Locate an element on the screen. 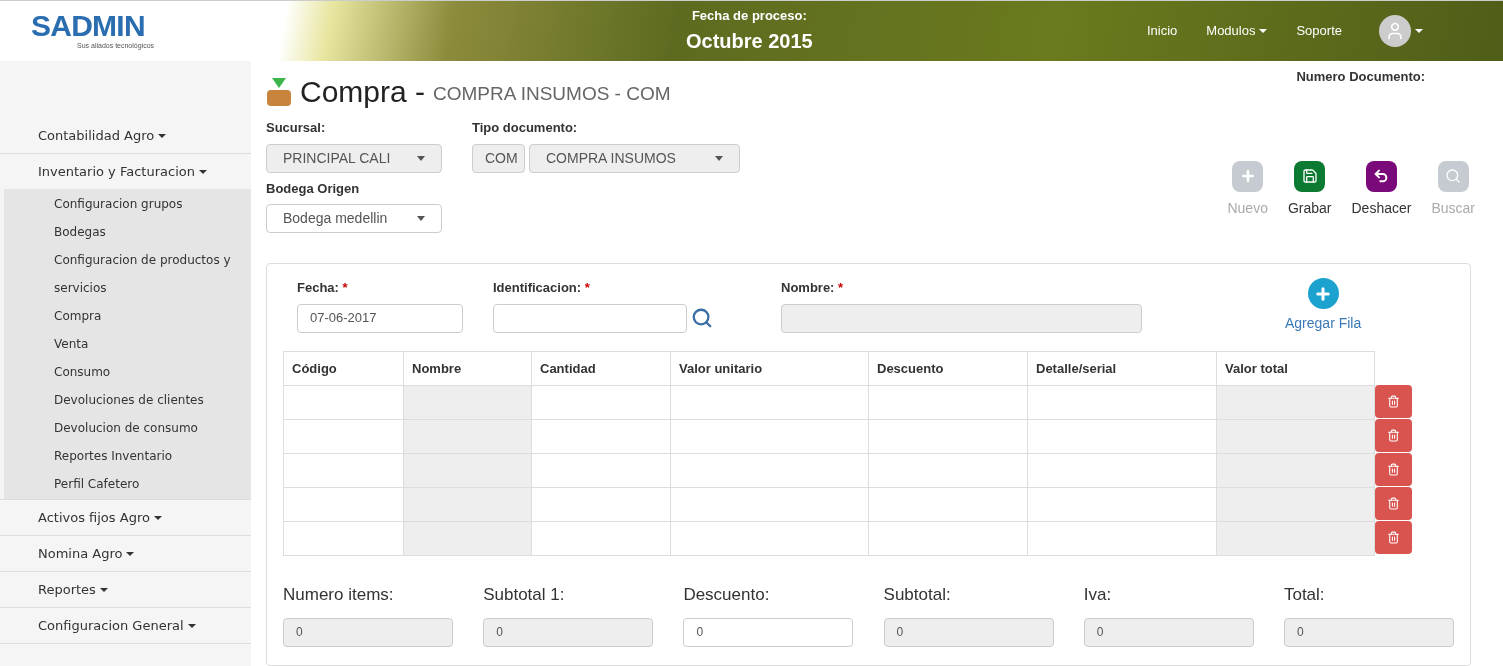 The image size is (1503, 666). sidebar-subitem: Reportes Inventario is located at coordinates (127, 456).